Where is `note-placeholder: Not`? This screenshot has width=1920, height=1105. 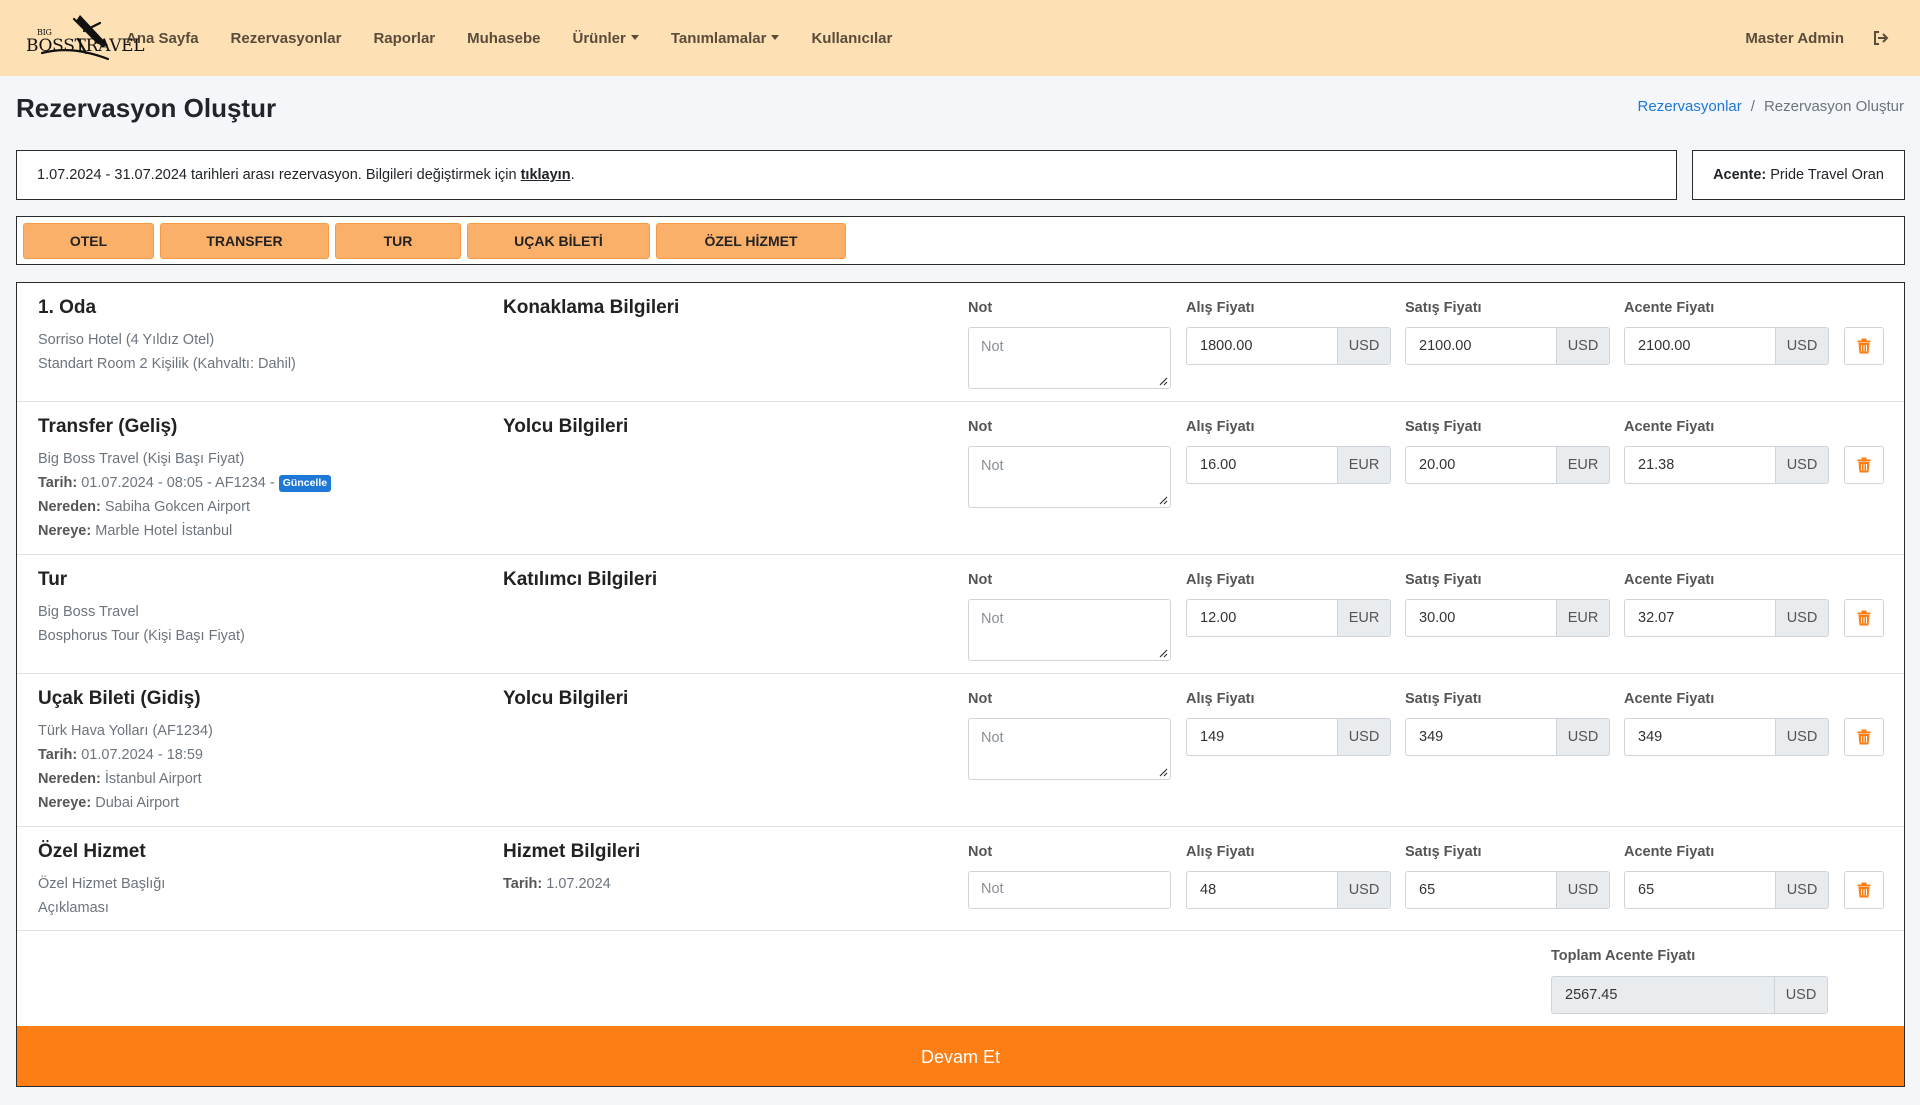 note-placeholder: Not is located at coordinates (992, 619).